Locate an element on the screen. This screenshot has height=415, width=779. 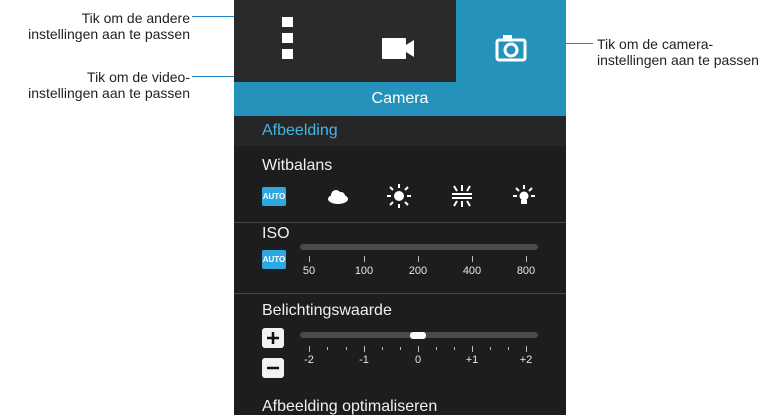
exposure-value-label: -1 is located at coordinates (364, 360).